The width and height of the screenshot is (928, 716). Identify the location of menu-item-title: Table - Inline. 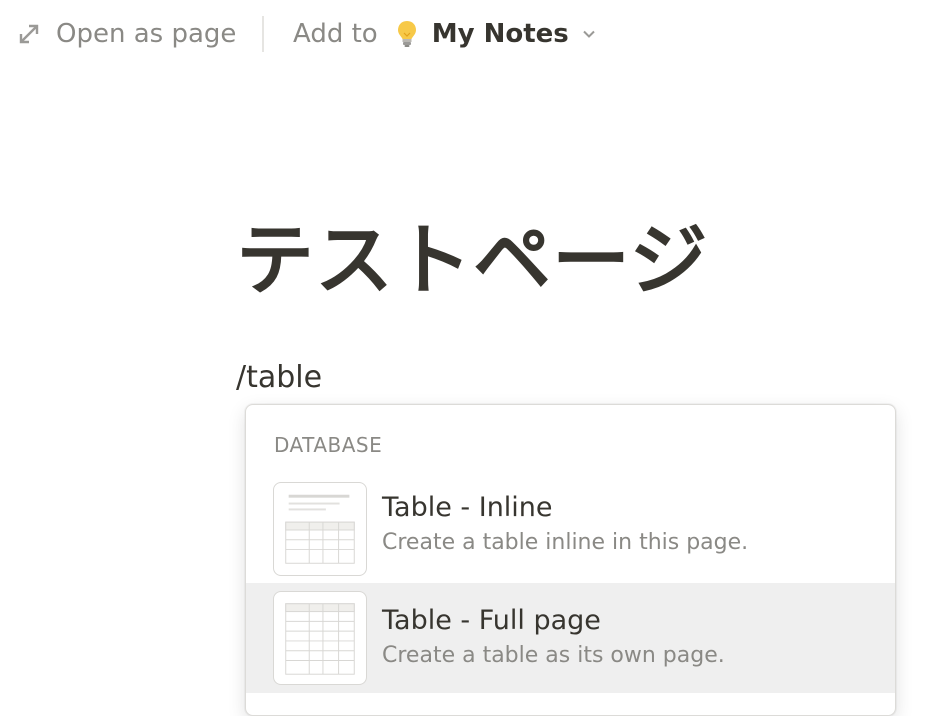
(467, 507).